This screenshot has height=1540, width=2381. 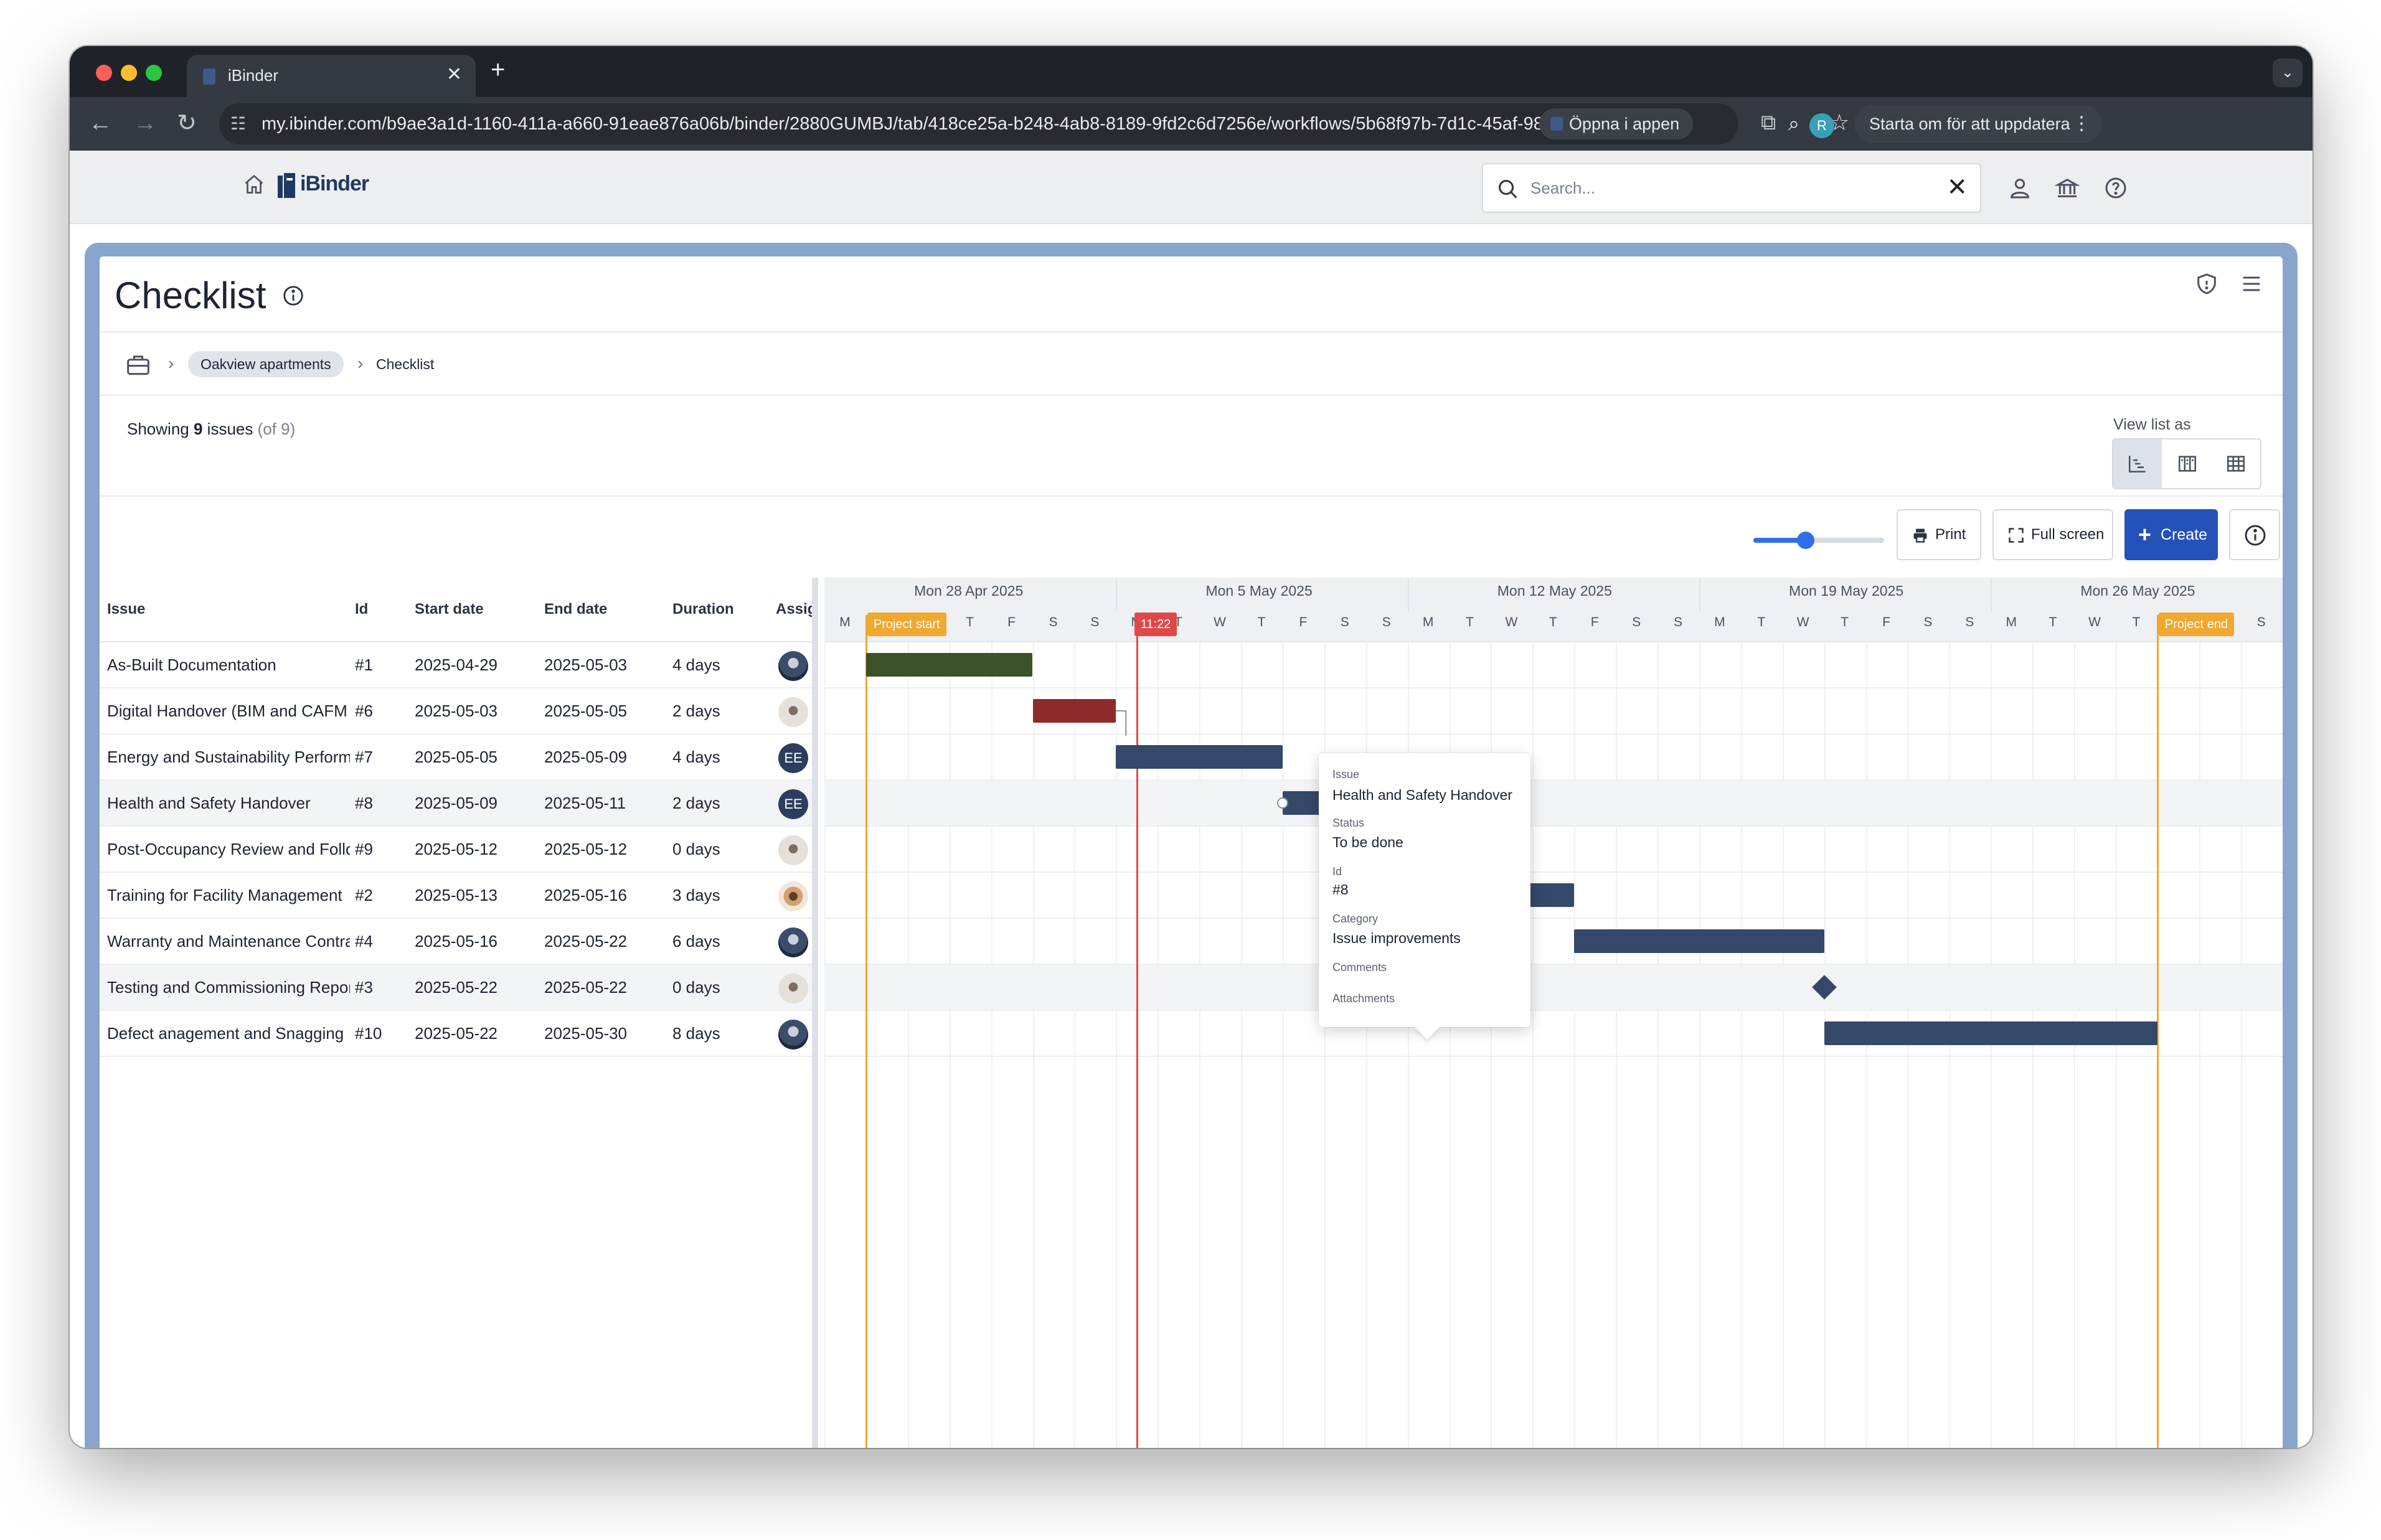 What do you see at coordinates (2236, 463) in the screenshot?
I see `table-view-button` at bounding box center [2236, 463].